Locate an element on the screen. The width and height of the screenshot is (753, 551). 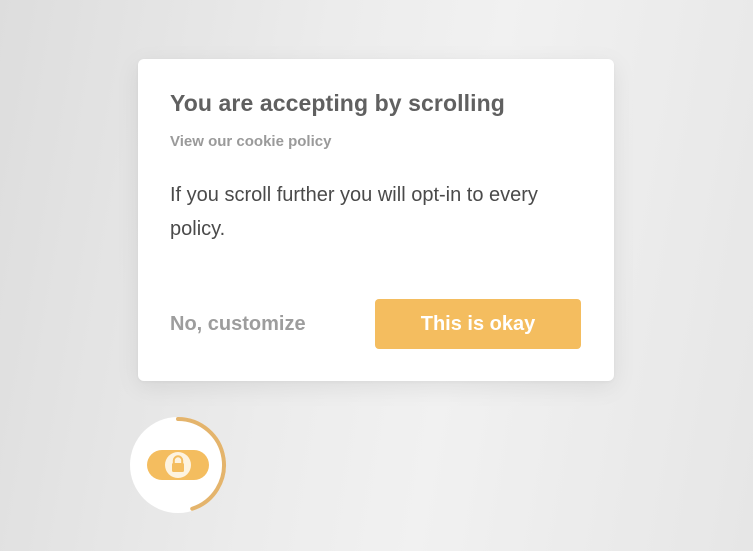
accept-button: This is okay is located at coordinates (478, 324).